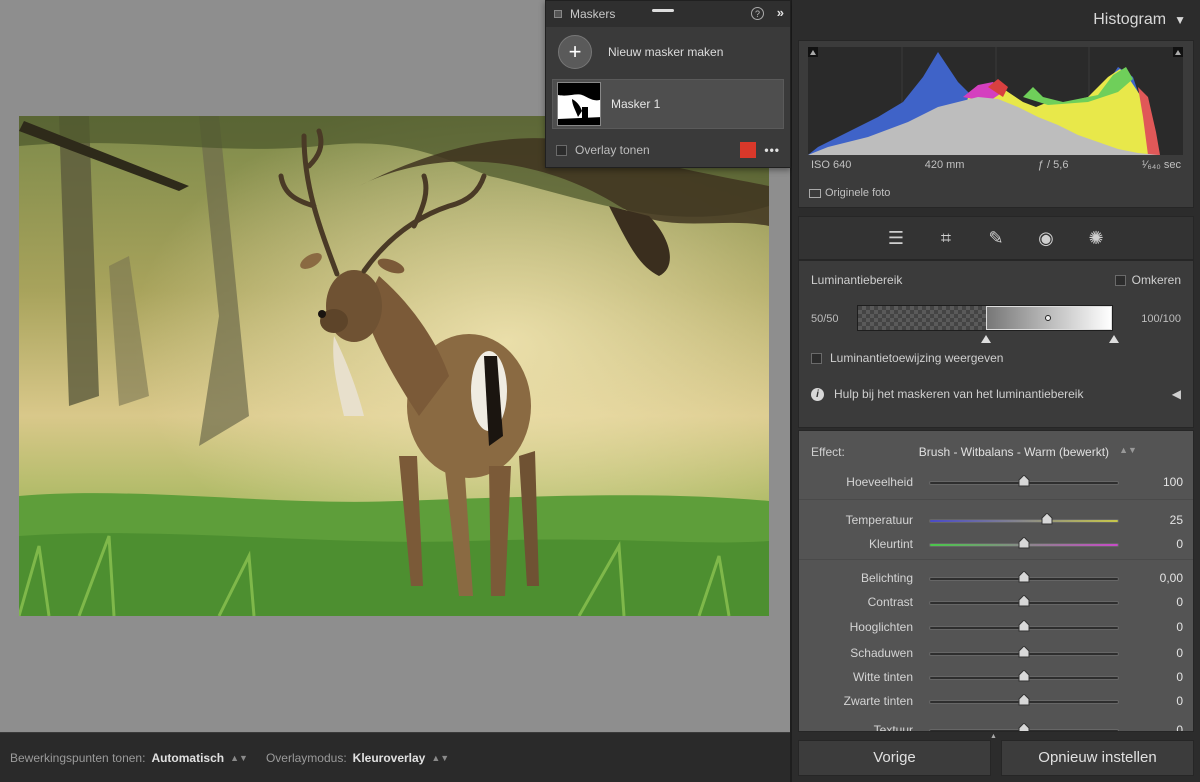  I want to click on masks-panel-header: Maskers ? », so click(668, 14).